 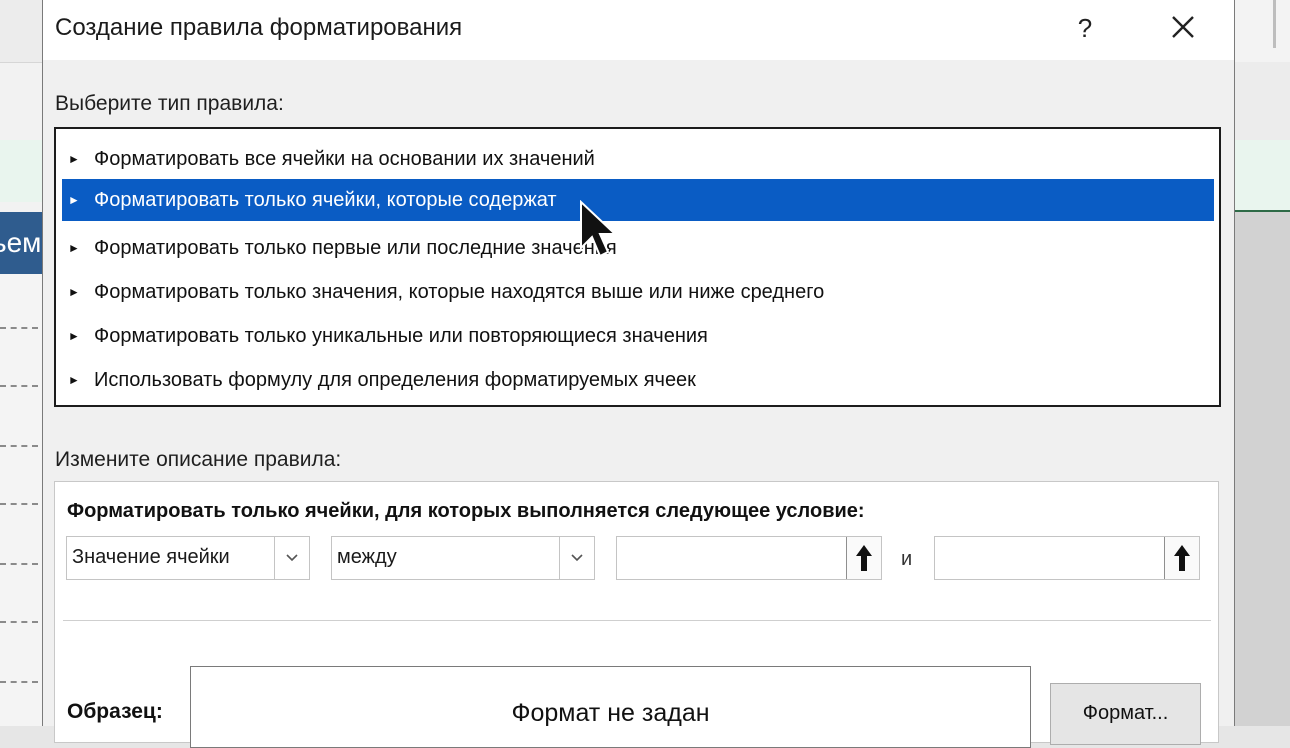 What do you see at coordinates (259, 27) in the screenshot?
I see `dialog-title: Создание правила форматирования` at bounding box center [259, 27].